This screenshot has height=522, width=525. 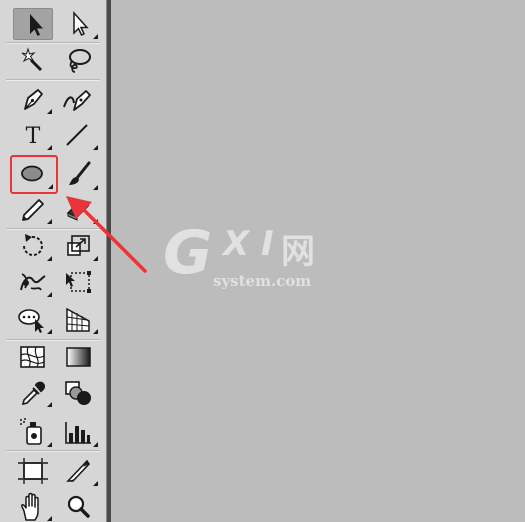 I want to click on mesh-tool-button, so click(x=33, y=357).